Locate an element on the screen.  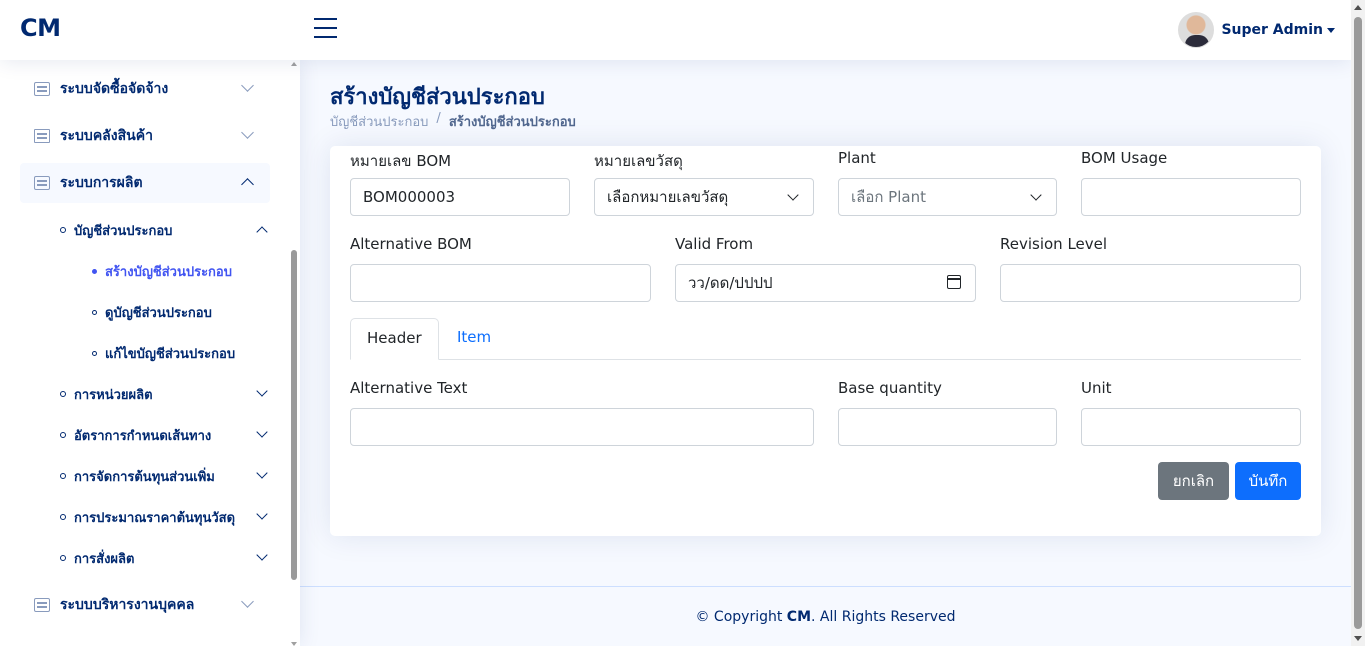
sidebar-item-procurement: ระบบจัดซื้อจัดจ้าง is located at coordinates (145, 89).